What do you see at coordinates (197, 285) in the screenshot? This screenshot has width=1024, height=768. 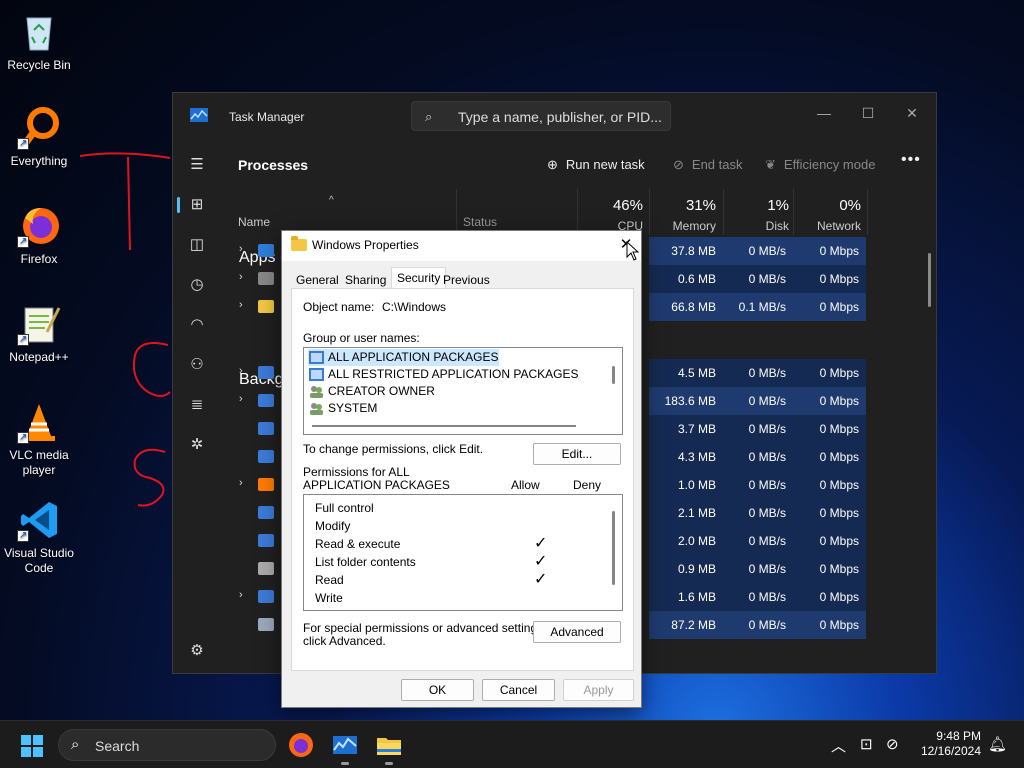 I see `app-history-nav-icon: ◷` at bounding box center [197, 285].